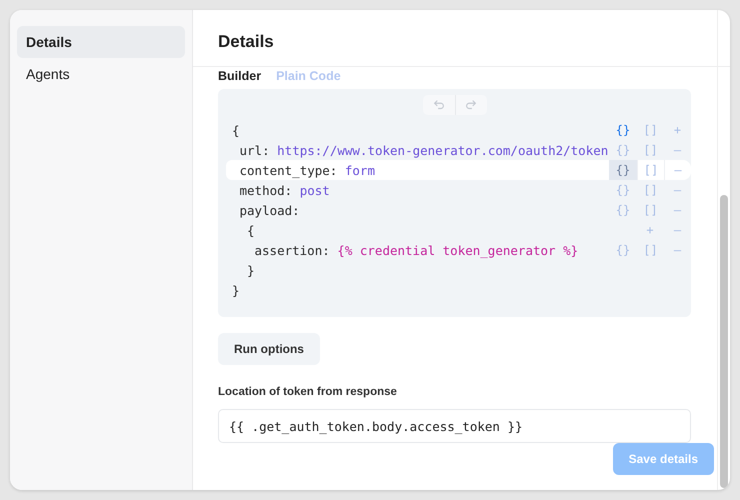 The image size is (740, 500). I want to click on code-value: https://www.token-generator.com/oauth2/token, so click(442, 150).